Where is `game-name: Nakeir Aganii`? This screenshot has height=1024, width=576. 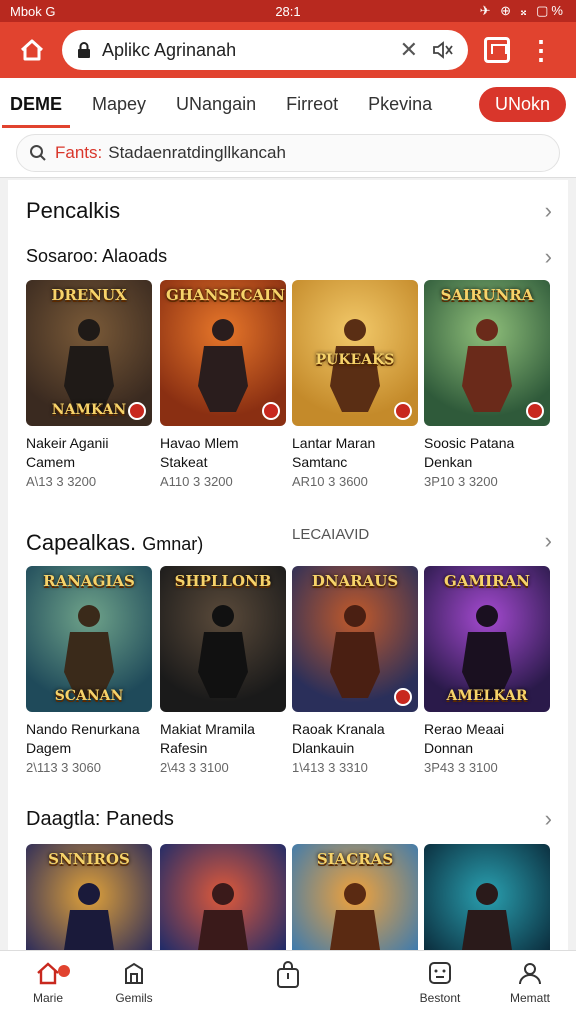 game-name: Nakeir Aganii is located at coordinates (67, 443).